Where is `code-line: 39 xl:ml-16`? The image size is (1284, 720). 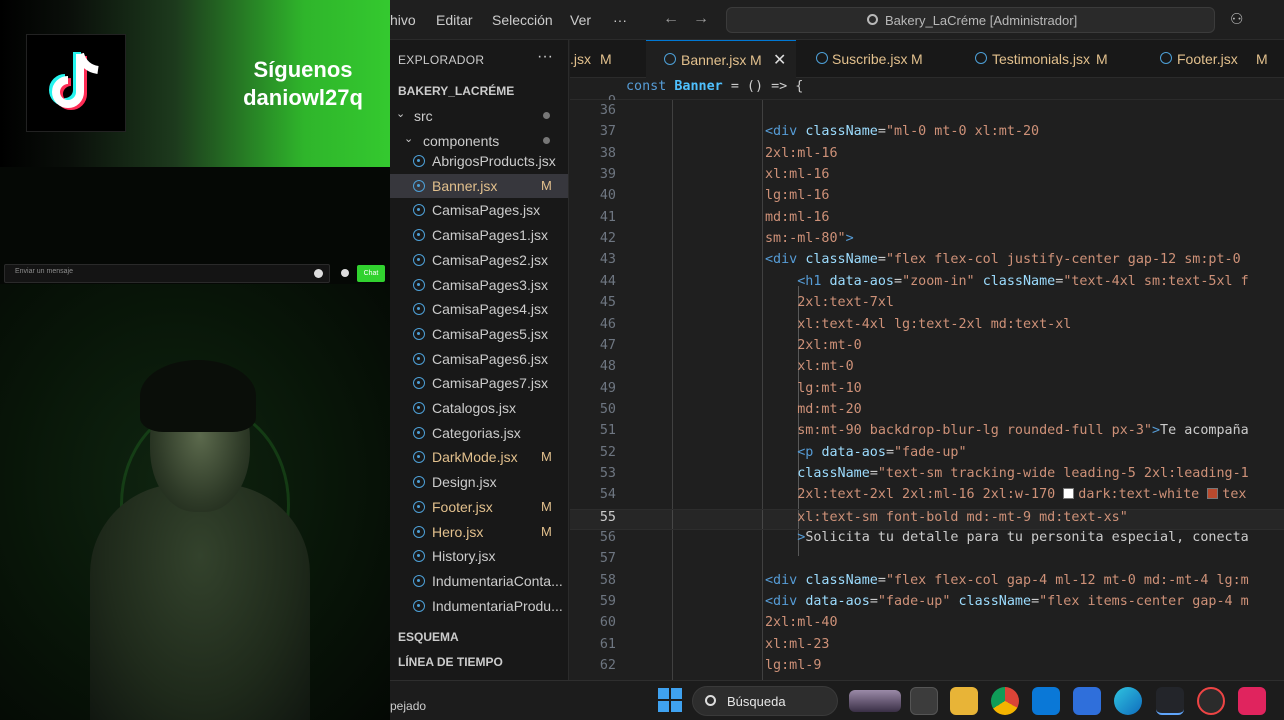 code-line: 39 xl:ml-16 is located at coordinates (927, 177).